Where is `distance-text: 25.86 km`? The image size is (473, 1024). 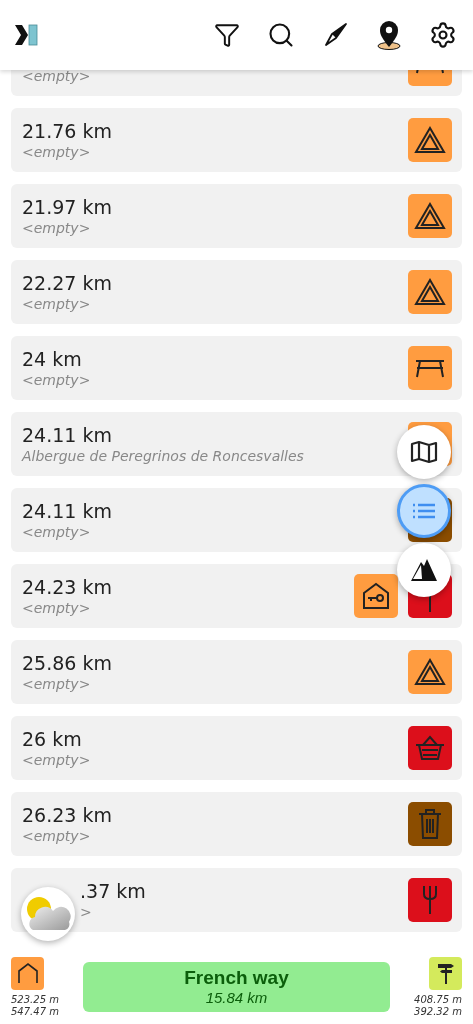 distance-text: 25.86 km is located at coordinates (67, 663).